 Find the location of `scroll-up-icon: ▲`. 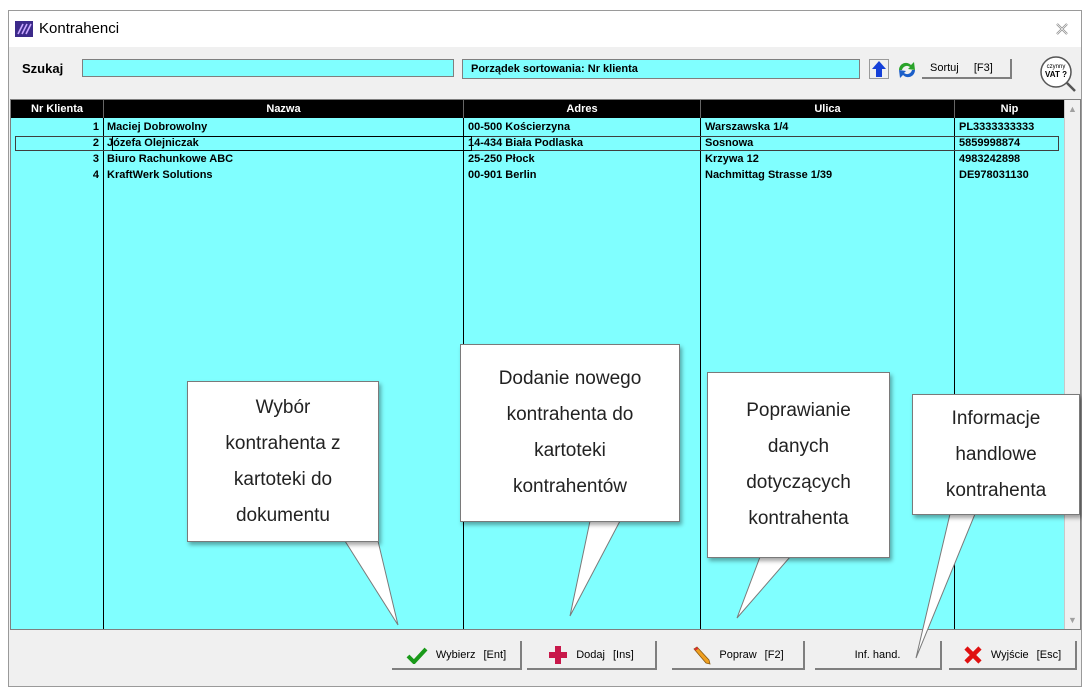

scroll-up-icon: ▲ is located at coordinates (1072, 109).